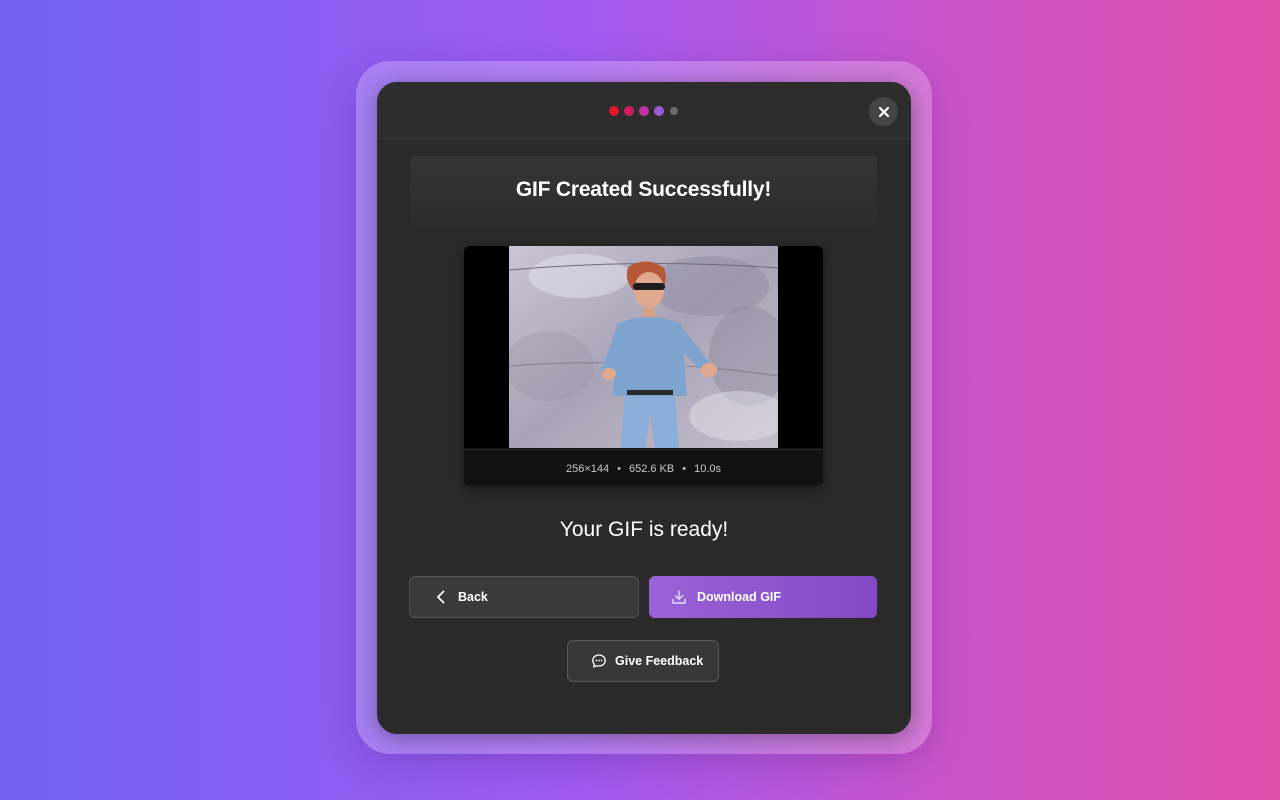 This screenshot has width=1280, height=800. Describe the element at coordinates (441, 597) in the screenshot. I see `chevron-left-icon` at that location.